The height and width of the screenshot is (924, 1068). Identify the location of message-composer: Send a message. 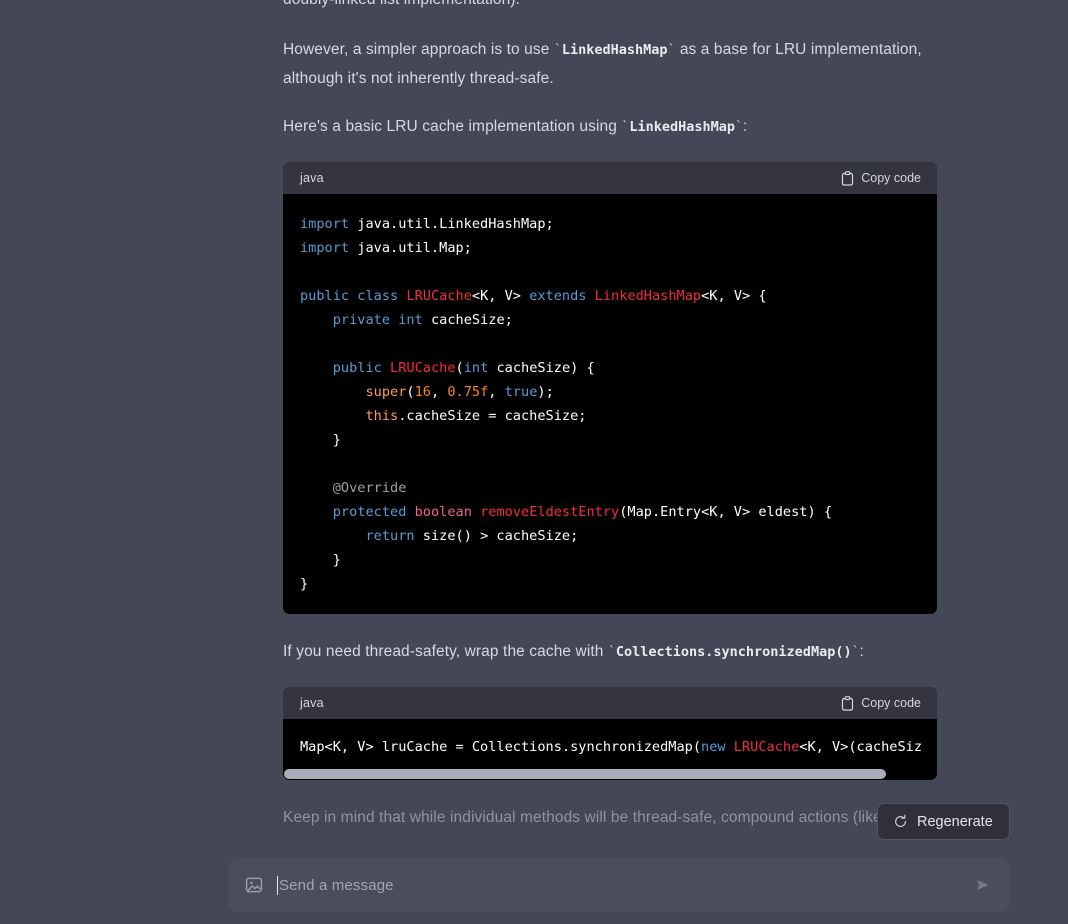
(619, 885).